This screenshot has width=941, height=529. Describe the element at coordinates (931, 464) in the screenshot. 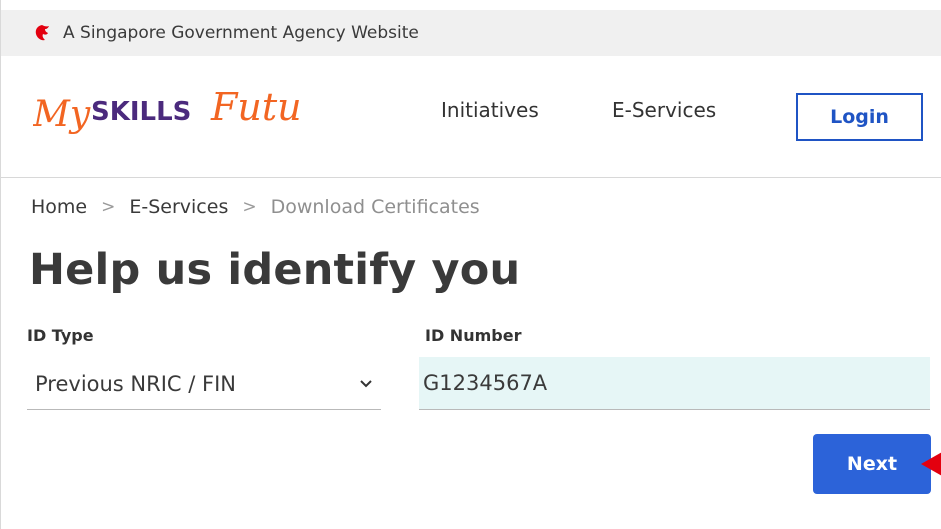

I see `annotation-arrow-icon` at that location.